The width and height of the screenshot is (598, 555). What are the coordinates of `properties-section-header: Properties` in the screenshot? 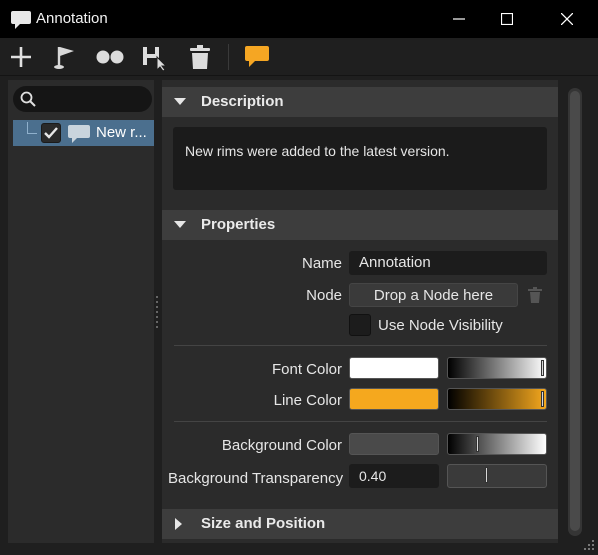 It's located at (360, 225).